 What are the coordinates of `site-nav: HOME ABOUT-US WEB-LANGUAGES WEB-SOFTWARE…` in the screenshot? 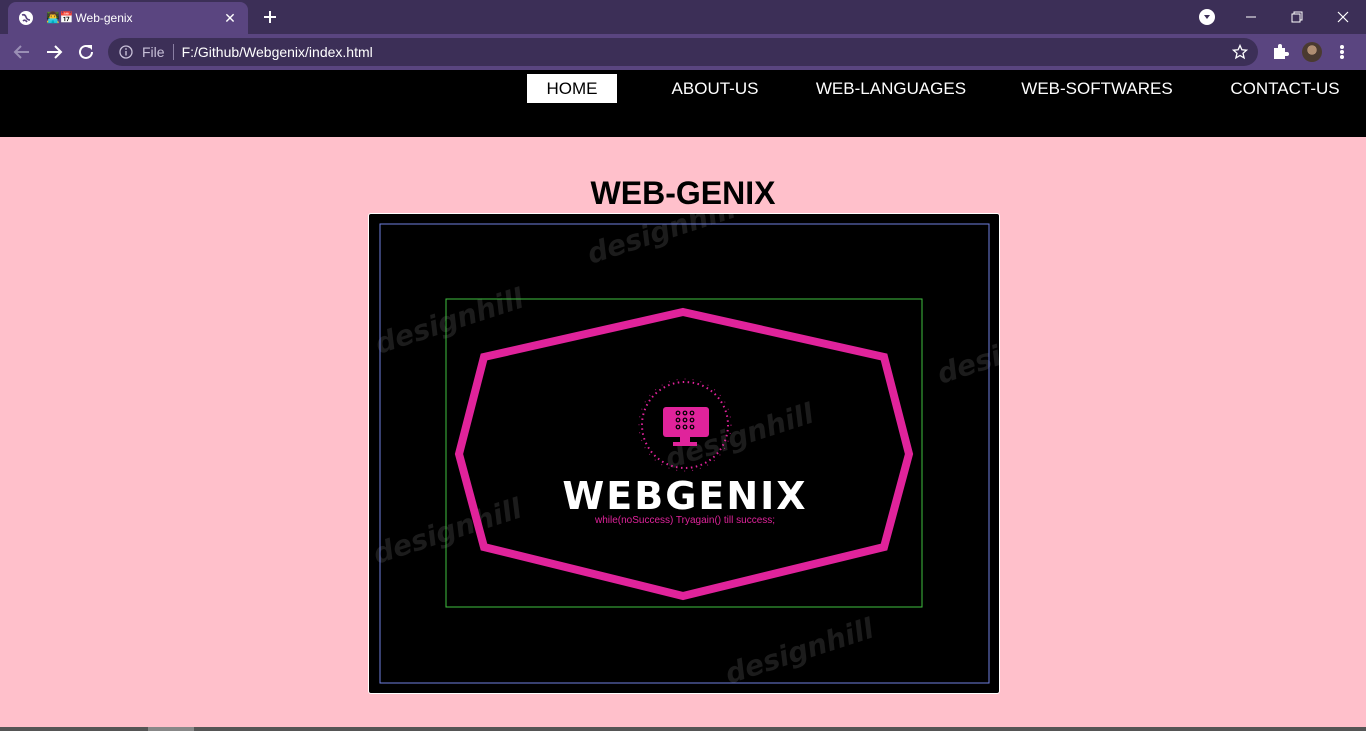 It's located at (683, 103).